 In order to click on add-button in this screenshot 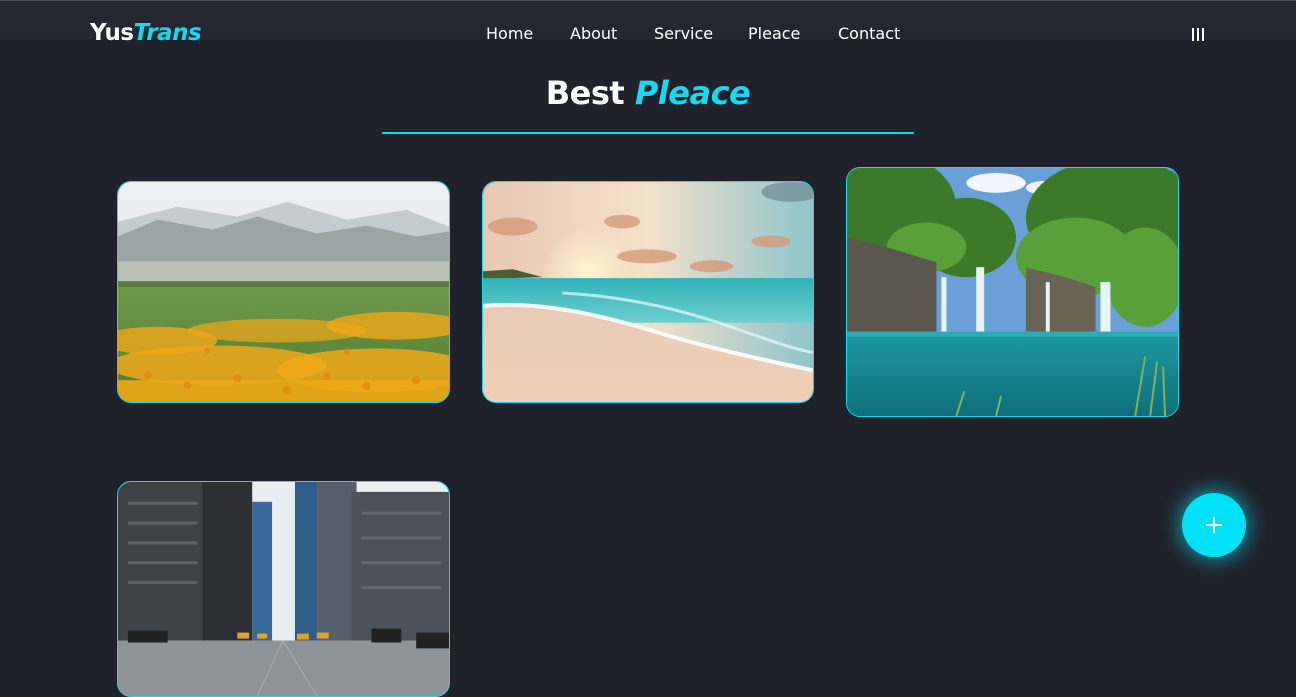, I will do `click(1214, 525)`.